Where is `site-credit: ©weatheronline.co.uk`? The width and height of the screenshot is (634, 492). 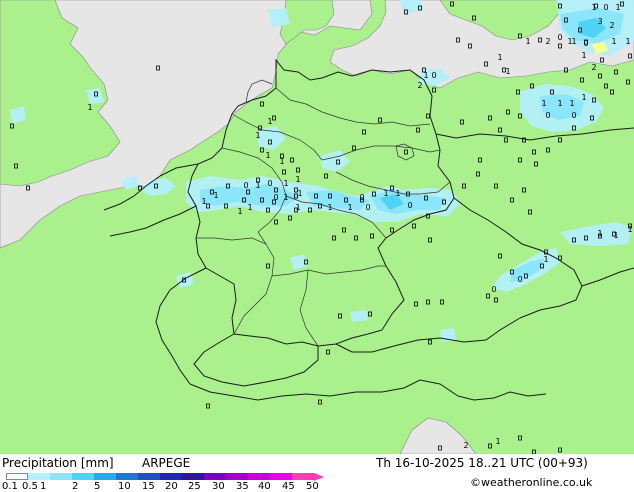 site-credit: ©weatheronline.co.uk is located at coordinates (531, 482).